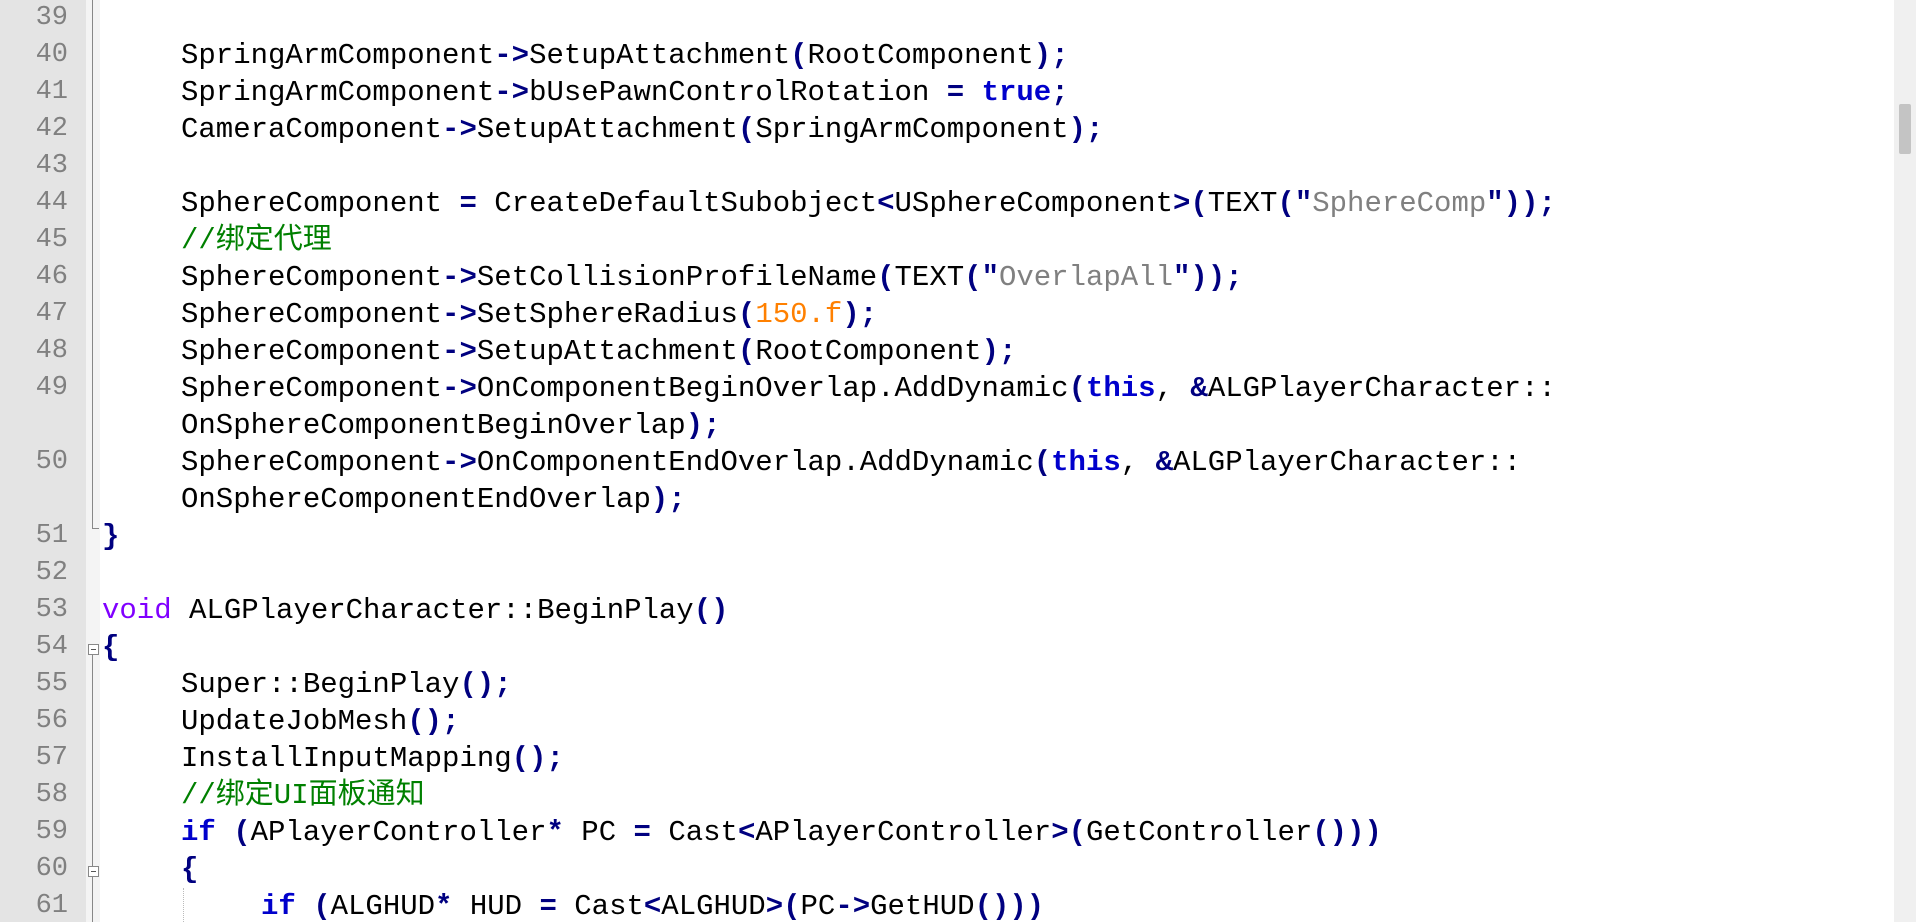  I want to click on line-number: 55, so click(51, 684).